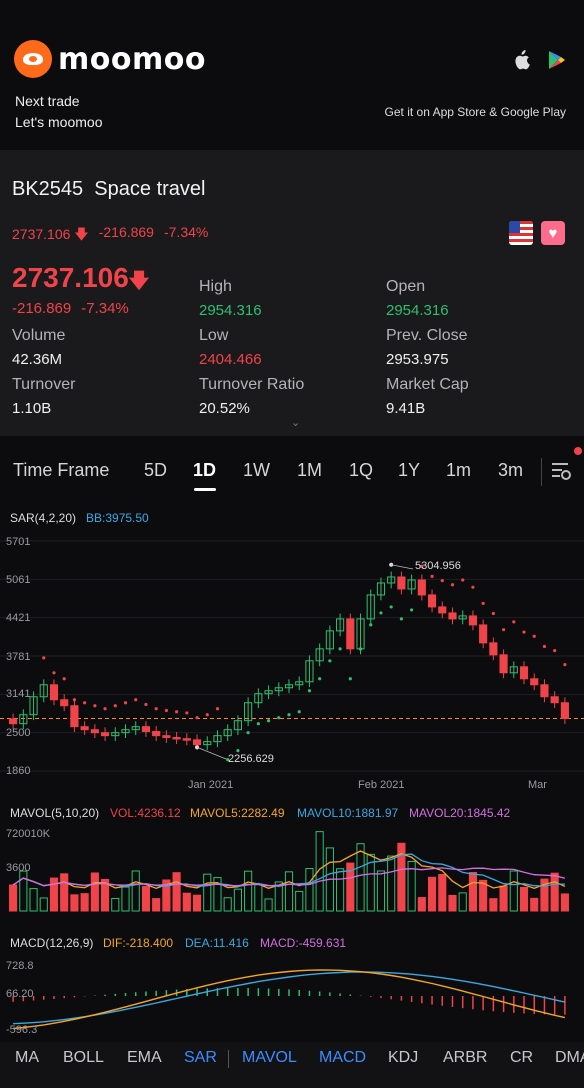 This screenshot has width=584, height=1088. Describe the element at coordinates (569, 1058) in the screenshot. I see `indicator-tab-dma: DMA` at that location.